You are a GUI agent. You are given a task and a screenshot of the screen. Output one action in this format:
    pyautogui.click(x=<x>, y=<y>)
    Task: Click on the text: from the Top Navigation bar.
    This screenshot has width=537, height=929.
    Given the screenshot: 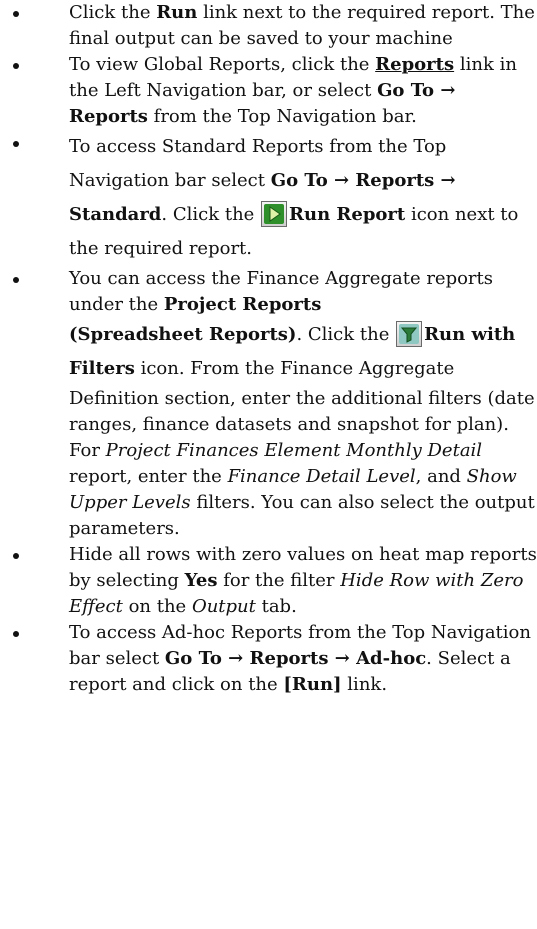 What is the action you would take?
    pyautogui.click(x=282, y=116)
    